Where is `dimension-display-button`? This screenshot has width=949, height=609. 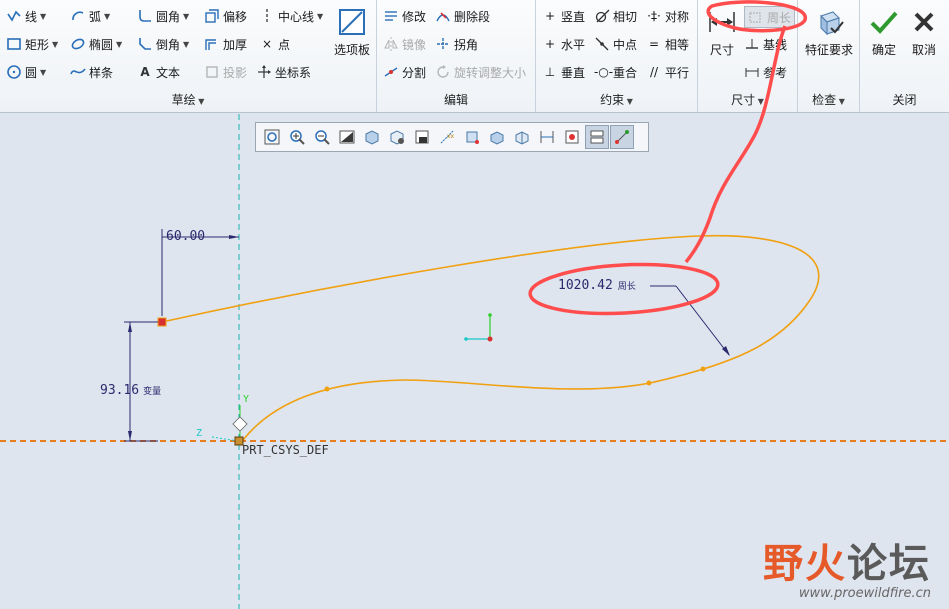
dimension-display-button is located at coordinates (547, 137).